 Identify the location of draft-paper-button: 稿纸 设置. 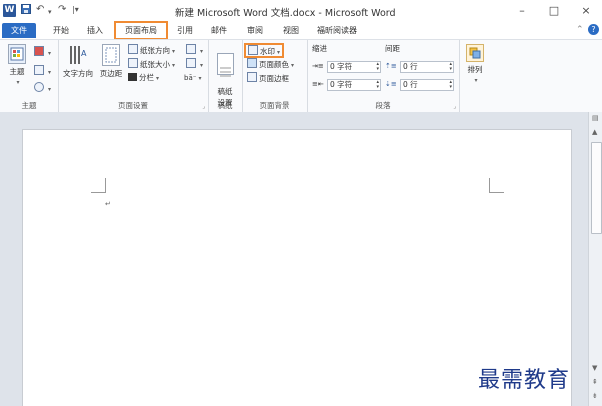
(225, 76).